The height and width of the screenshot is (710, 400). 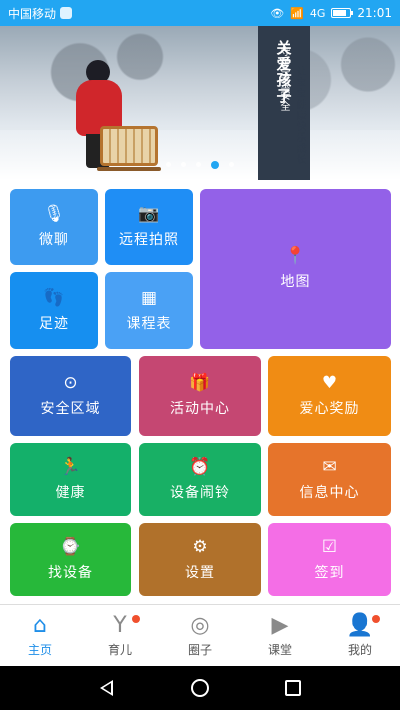 What do you see at coordinates (129, 148) in the screenshot?
I see `banner-sled` at bounding box center [129, 148].